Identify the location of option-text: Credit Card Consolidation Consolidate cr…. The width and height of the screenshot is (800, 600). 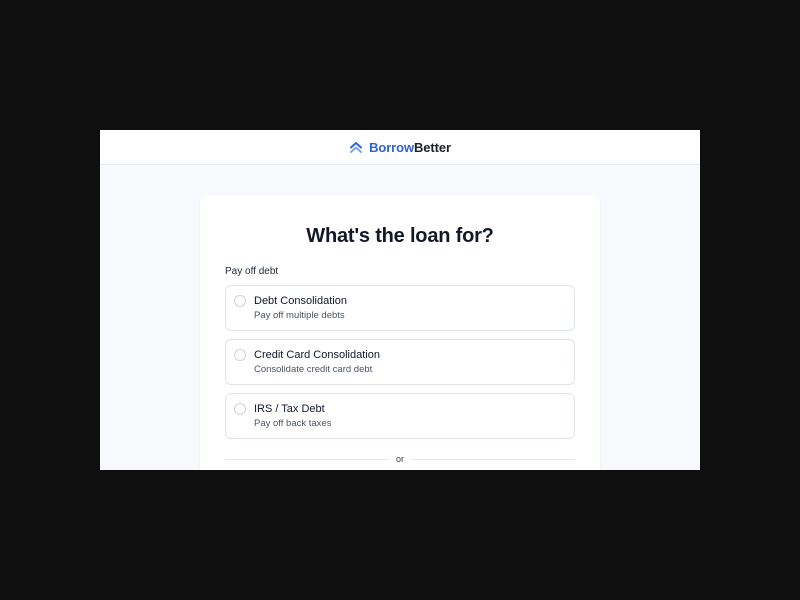
(317, 362).